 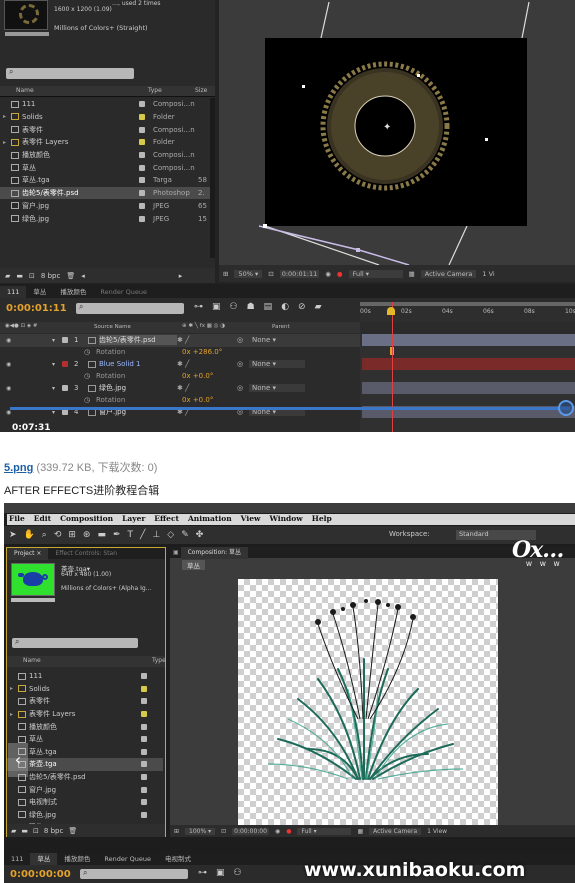 What do you see at coordinates (73, 292) in the screenshot?
I see `tab-bofang-yanse: 播放颜色` at bounding box center [73, 292].